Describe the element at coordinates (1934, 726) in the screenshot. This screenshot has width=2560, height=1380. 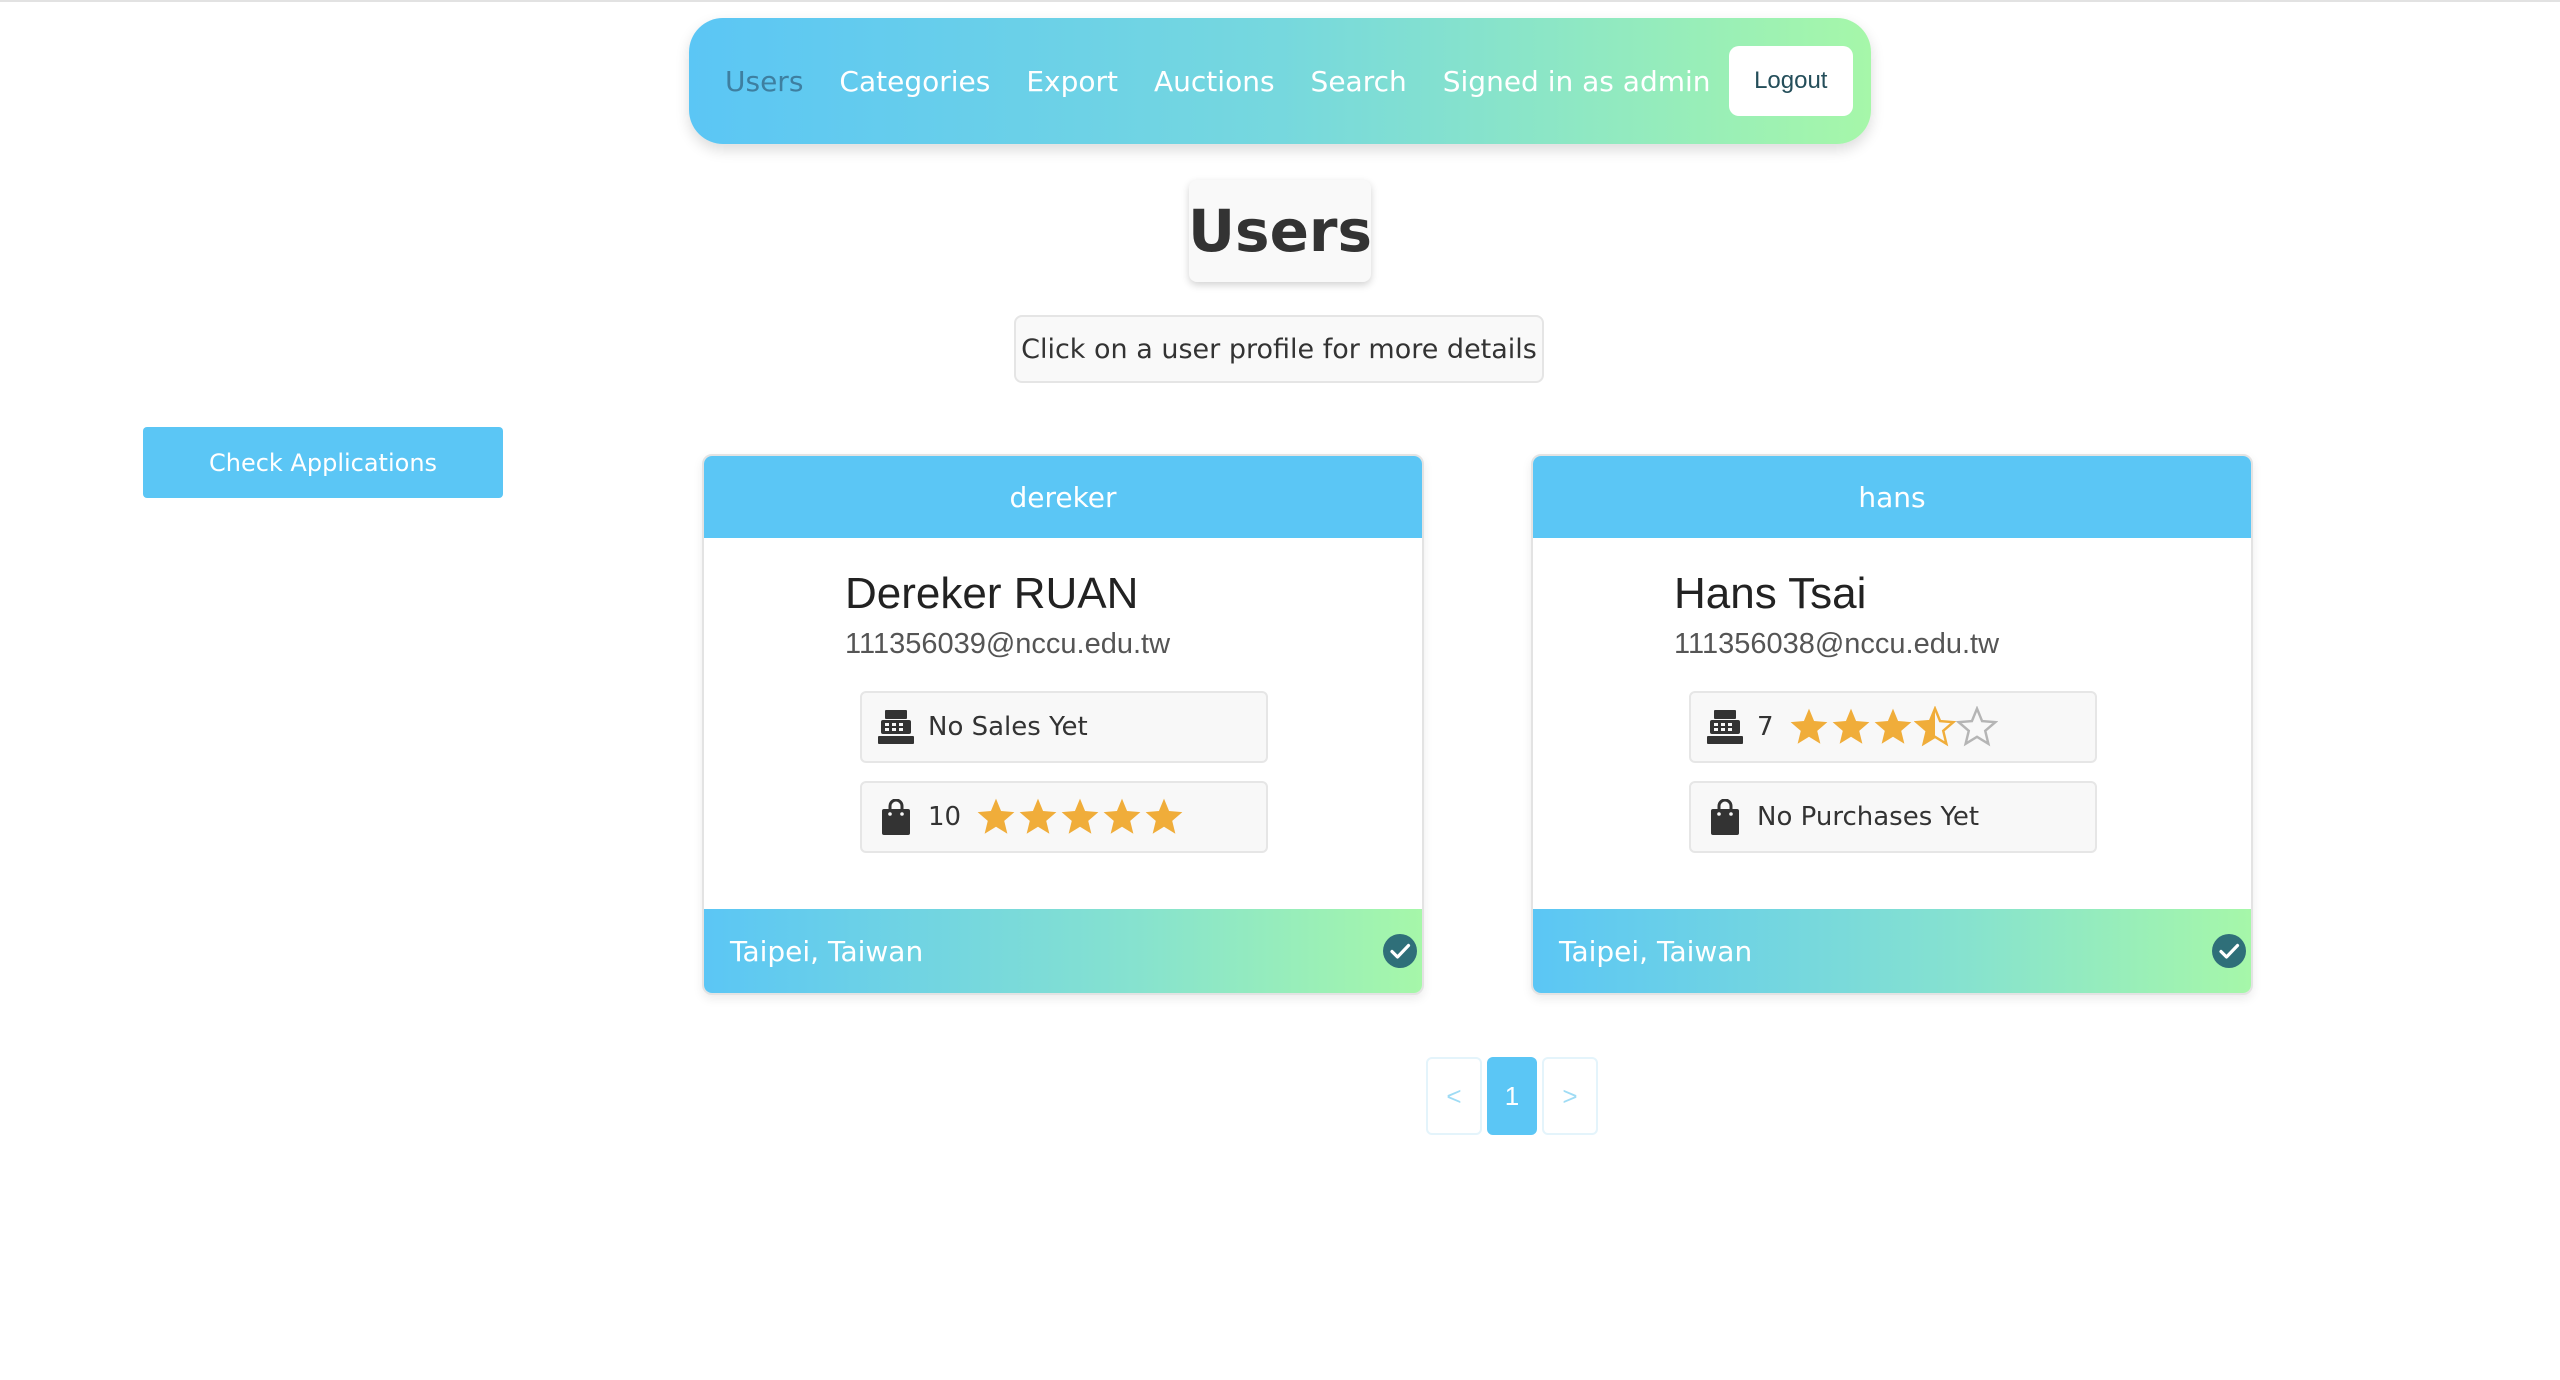
I see `star-half-icon` at that location.